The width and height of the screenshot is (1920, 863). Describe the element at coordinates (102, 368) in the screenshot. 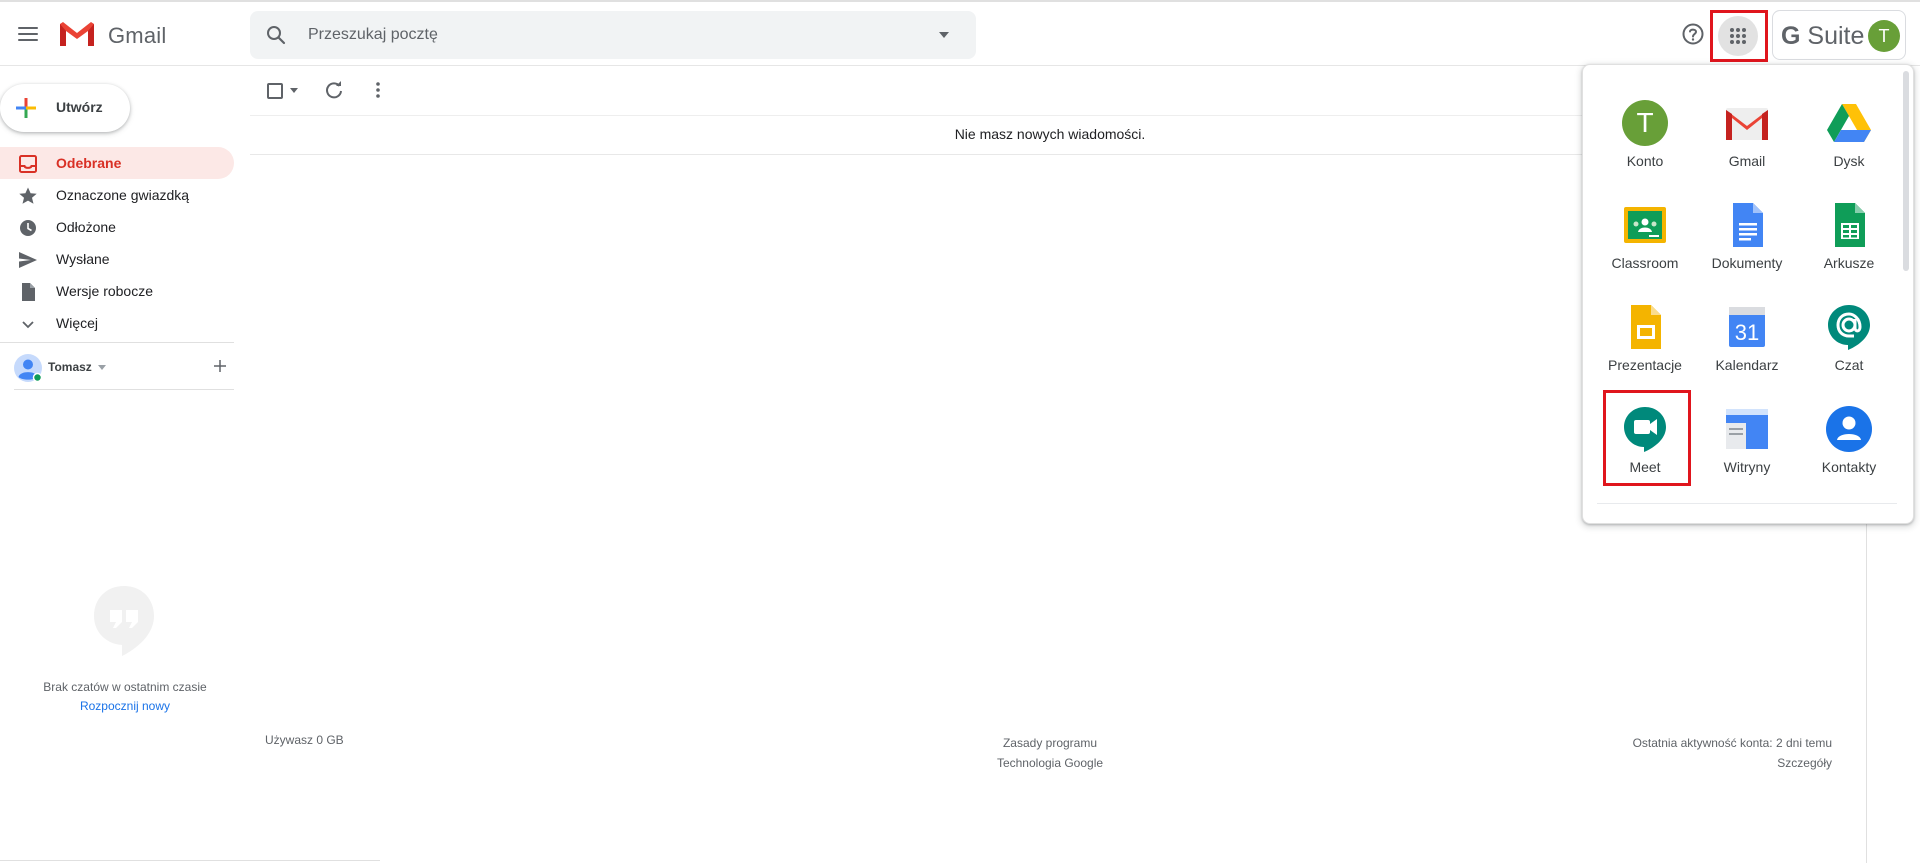

I see `caret-down-icon` at that location.